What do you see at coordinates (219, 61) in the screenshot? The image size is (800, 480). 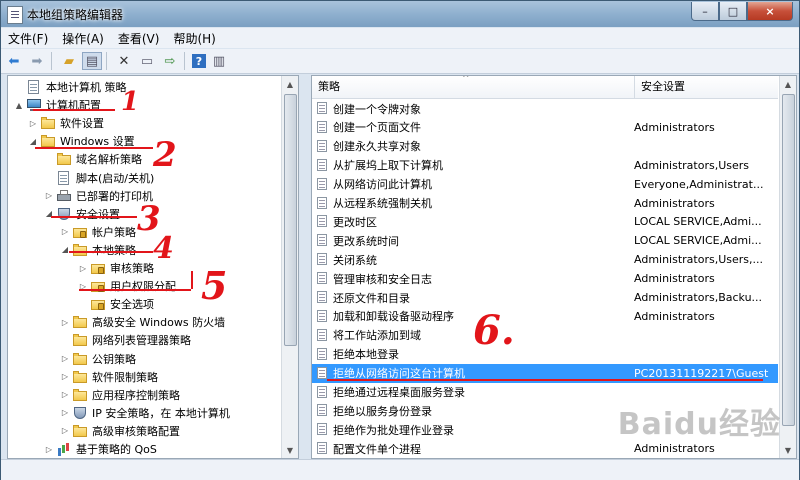 I see `help-panel-icon: ▥` at bounding box center [219, 61].